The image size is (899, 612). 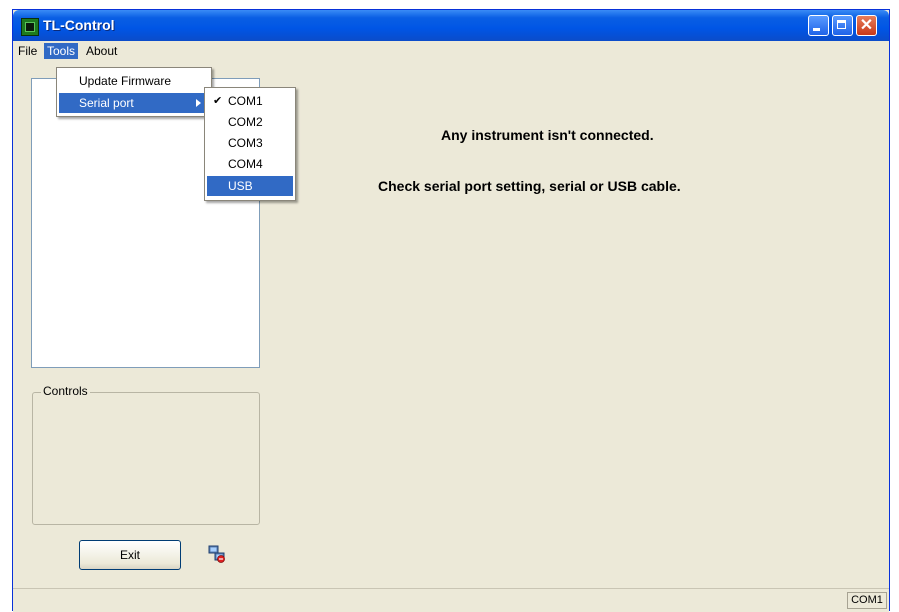 What do you see at coordinates (451, 25) in the screenshot?
I see `title-bar: TL-Control ✕` at bounding box center [451, 25].